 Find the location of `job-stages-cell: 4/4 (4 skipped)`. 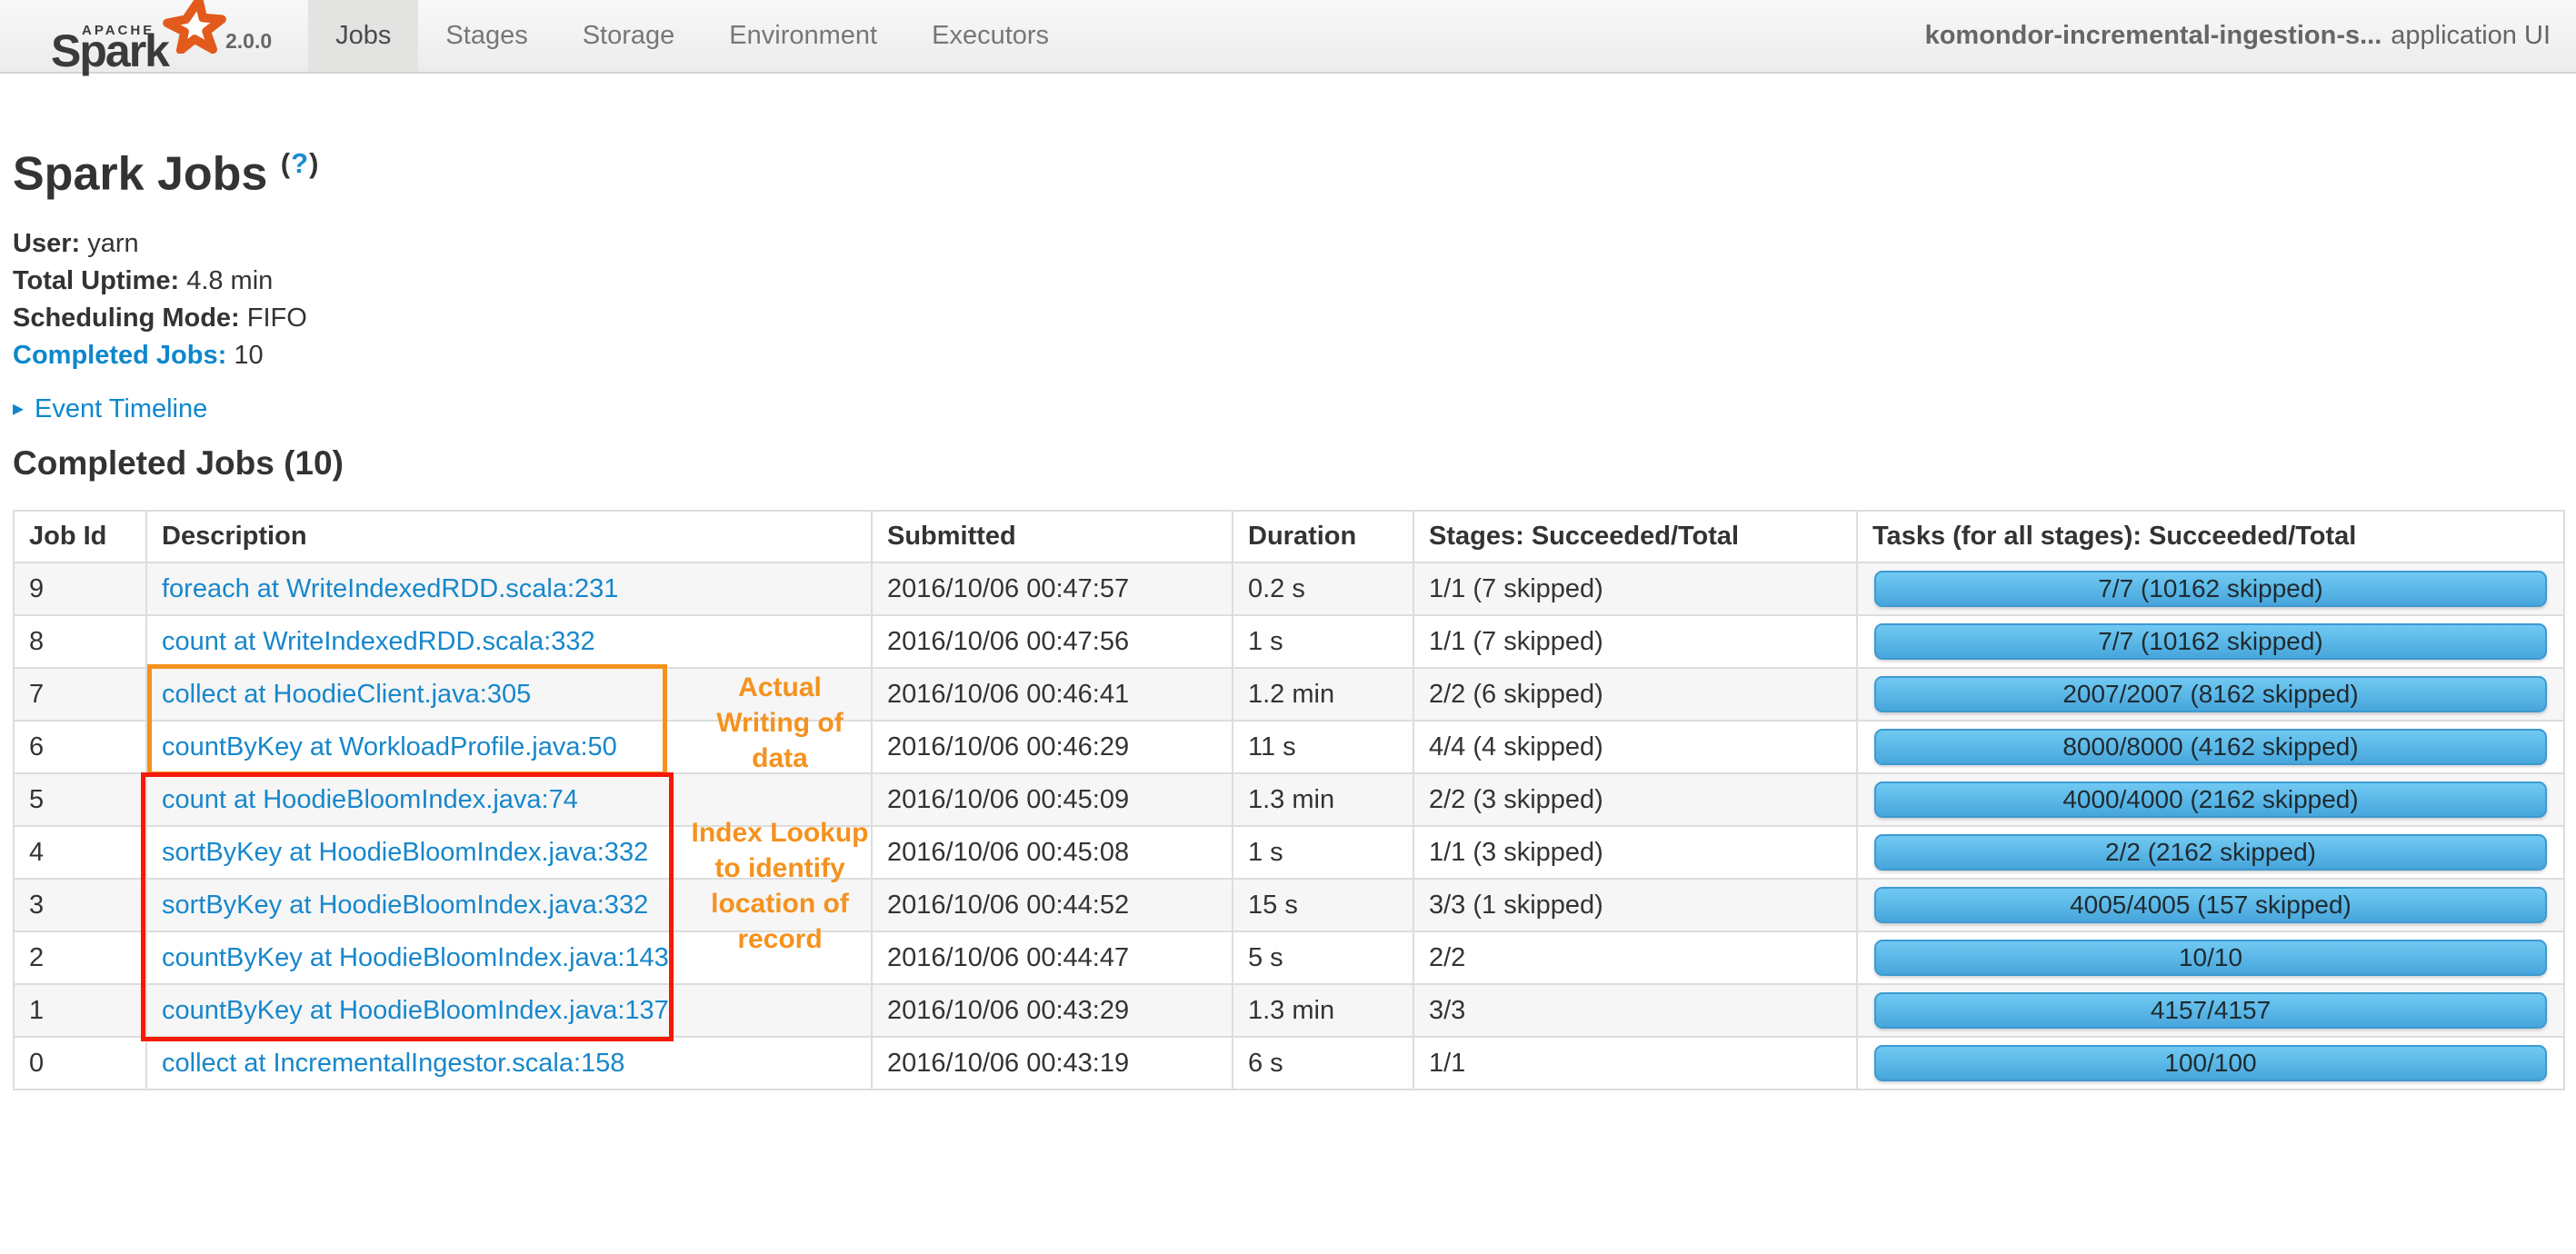

job-stages-cell: 4/4 (4 skipped) is located at coordinates (1635, 747).